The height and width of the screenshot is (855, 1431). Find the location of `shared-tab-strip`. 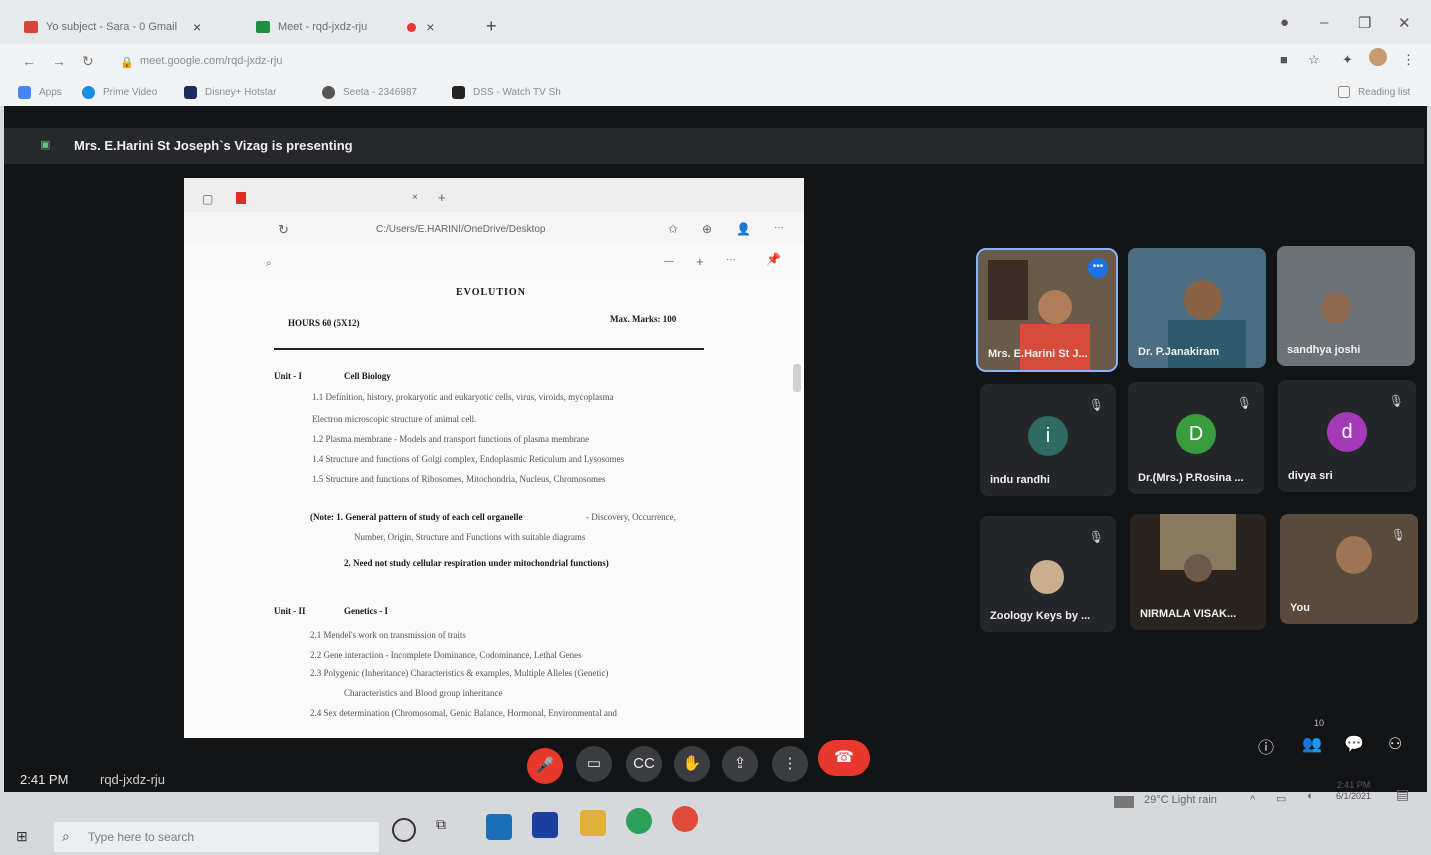

shared-tab-strip is located at coordinates (494, 195).